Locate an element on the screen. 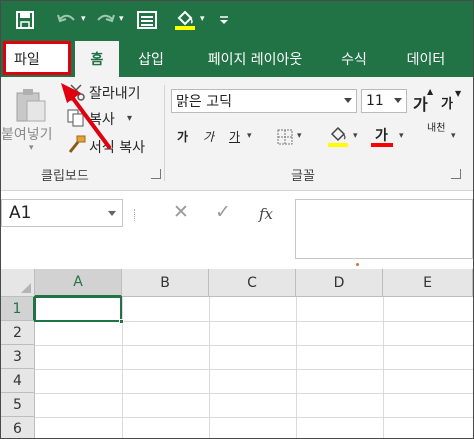 This screenshot has width=474, height=439. phonetic-button: 내천 is located at coordinates (437, 128).